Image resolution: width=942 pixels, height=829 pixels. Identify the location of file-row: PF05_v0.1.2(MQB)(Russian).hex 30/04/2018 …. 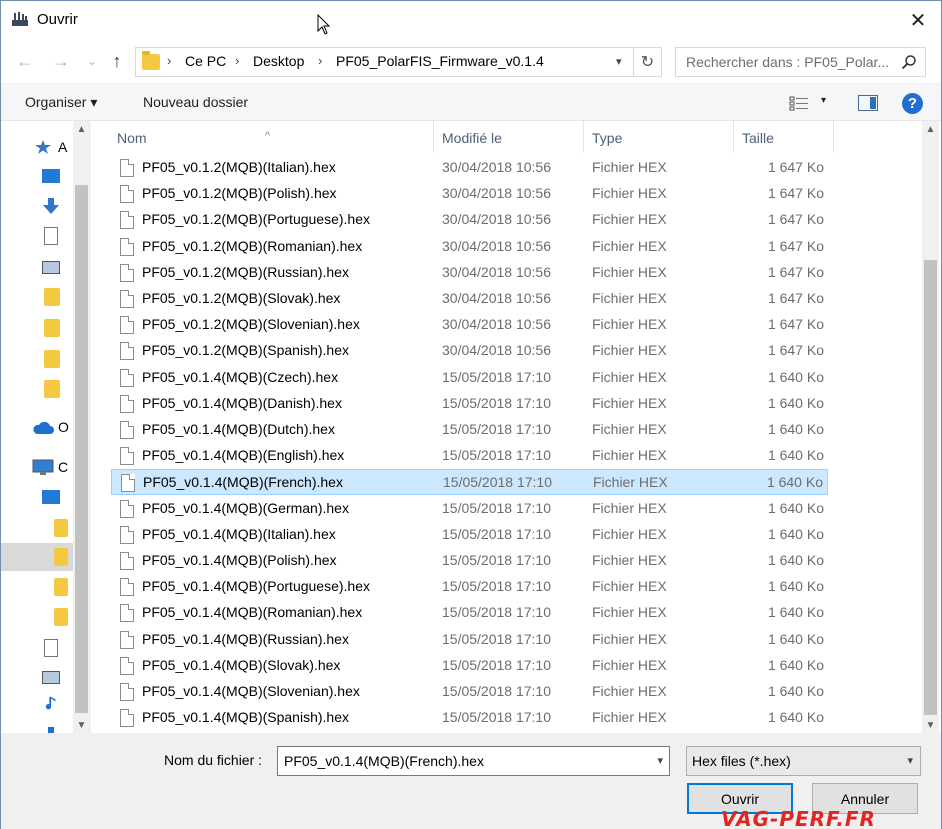
(469, 273).